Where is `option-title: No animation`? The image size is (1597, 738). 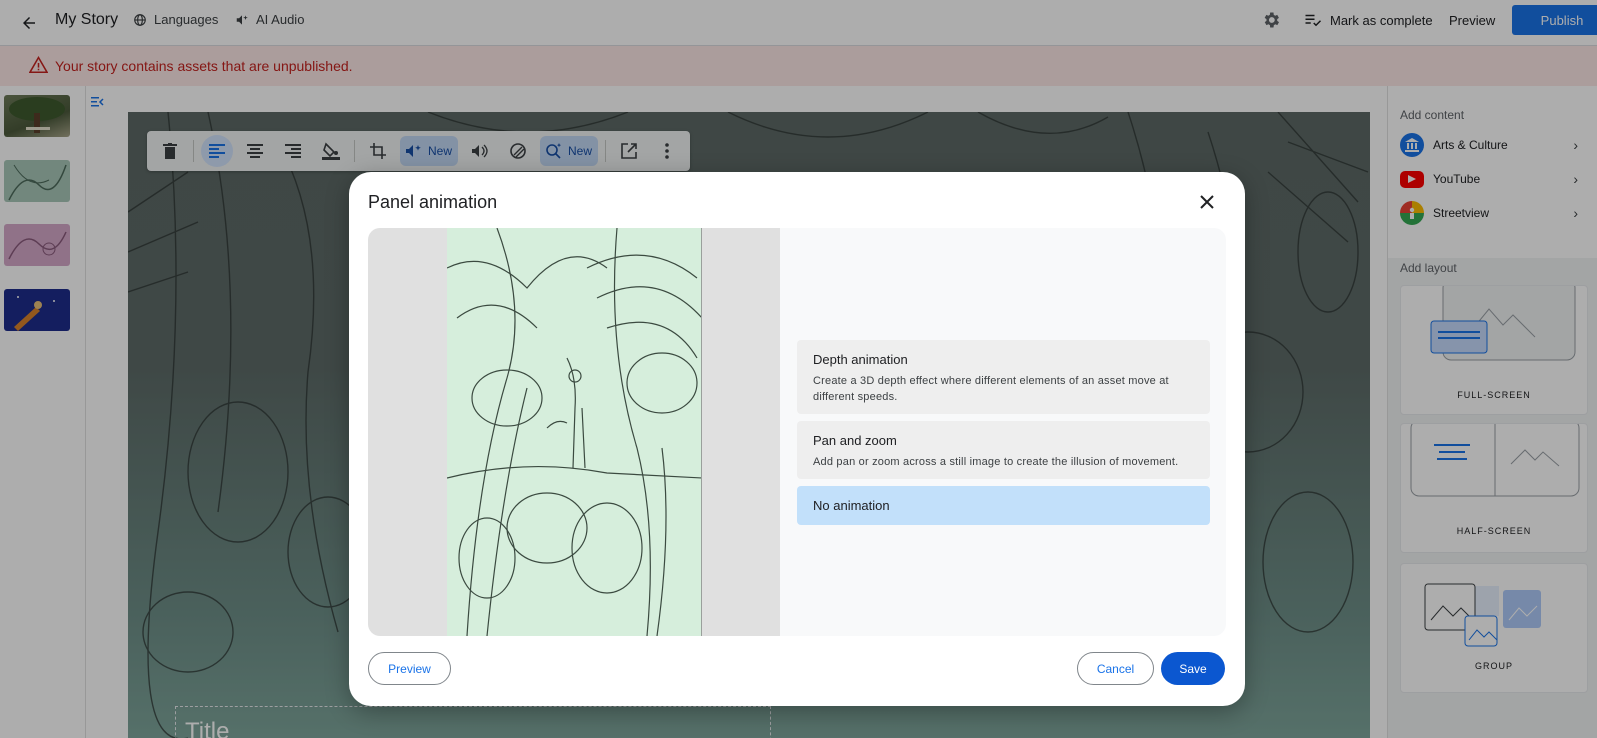 option-title: No animation is located at coordinates (851, 505).